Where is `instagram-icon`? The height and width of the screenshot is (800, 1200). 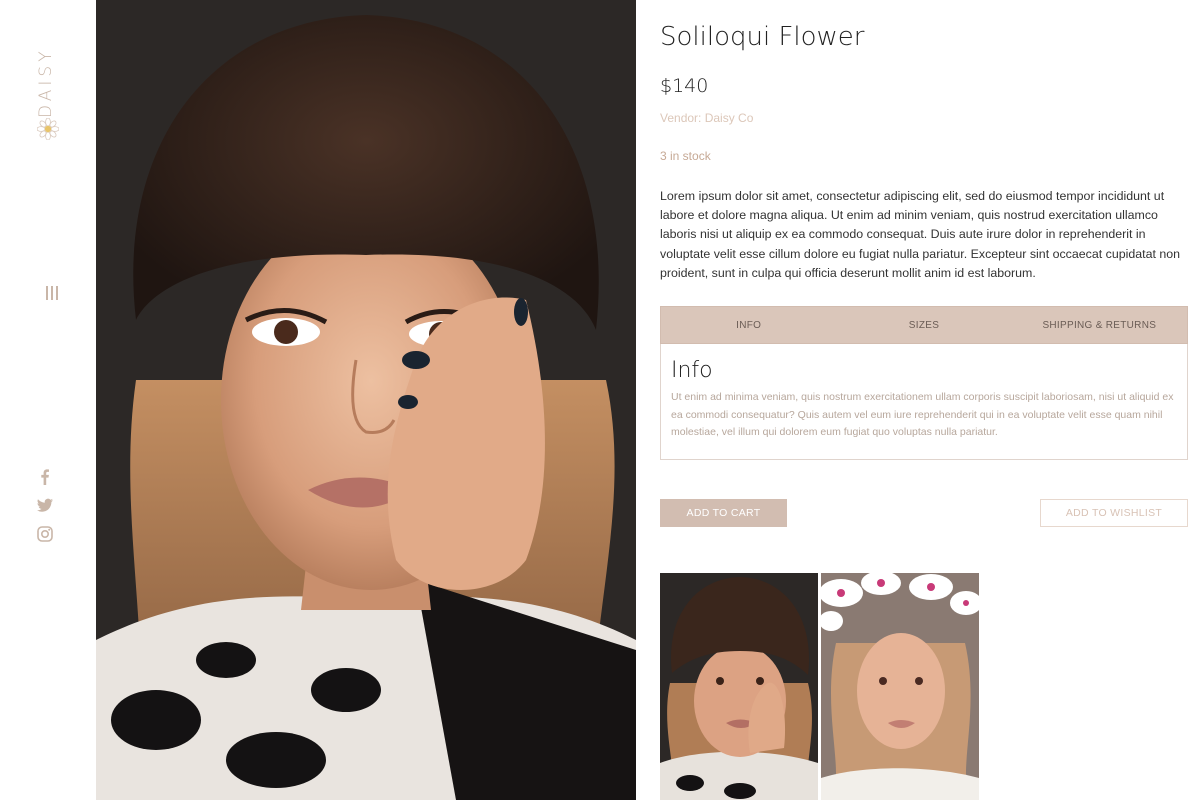
instagram-icon is located at coordinates (45, 534).